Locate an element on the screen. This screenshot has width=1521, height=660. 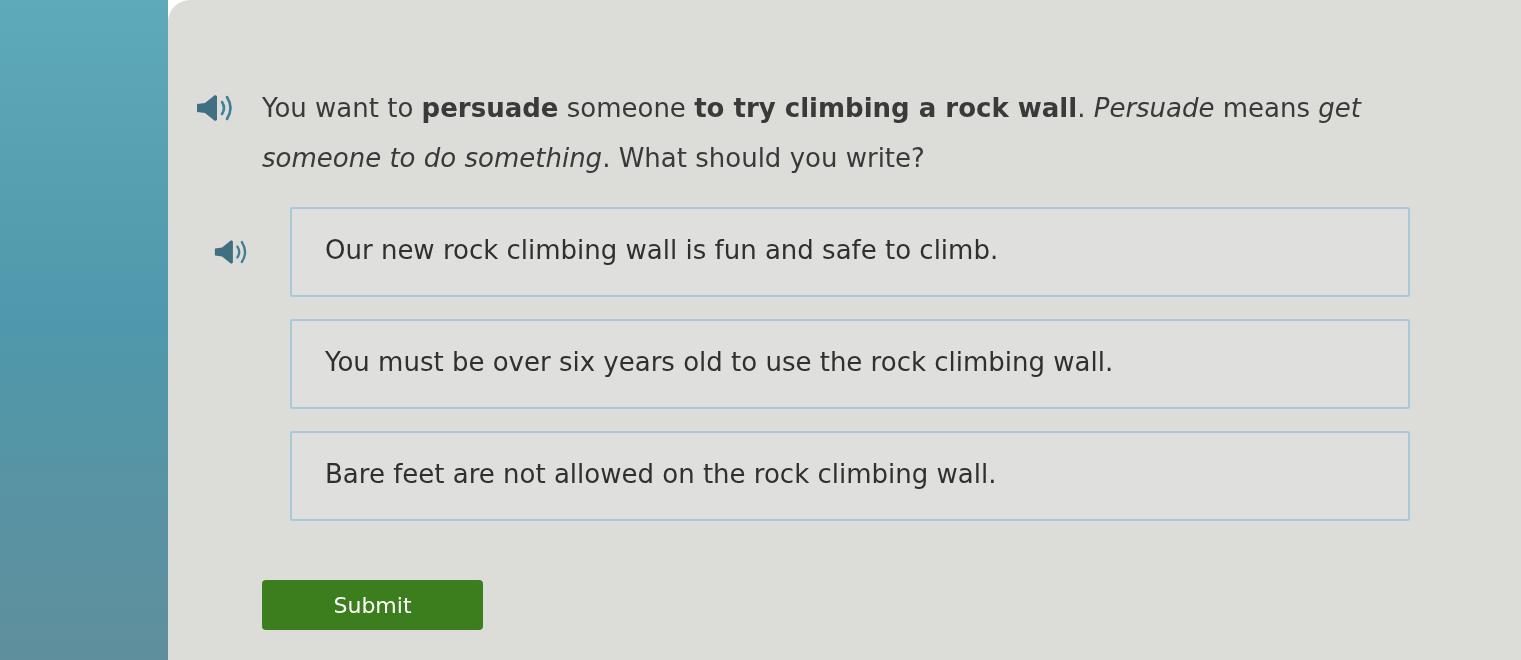
question-text: You want to persuade someone to try climbing a rock wall. Persuade means get someone to do something. What should you write? is located at coordinates (812, 133).